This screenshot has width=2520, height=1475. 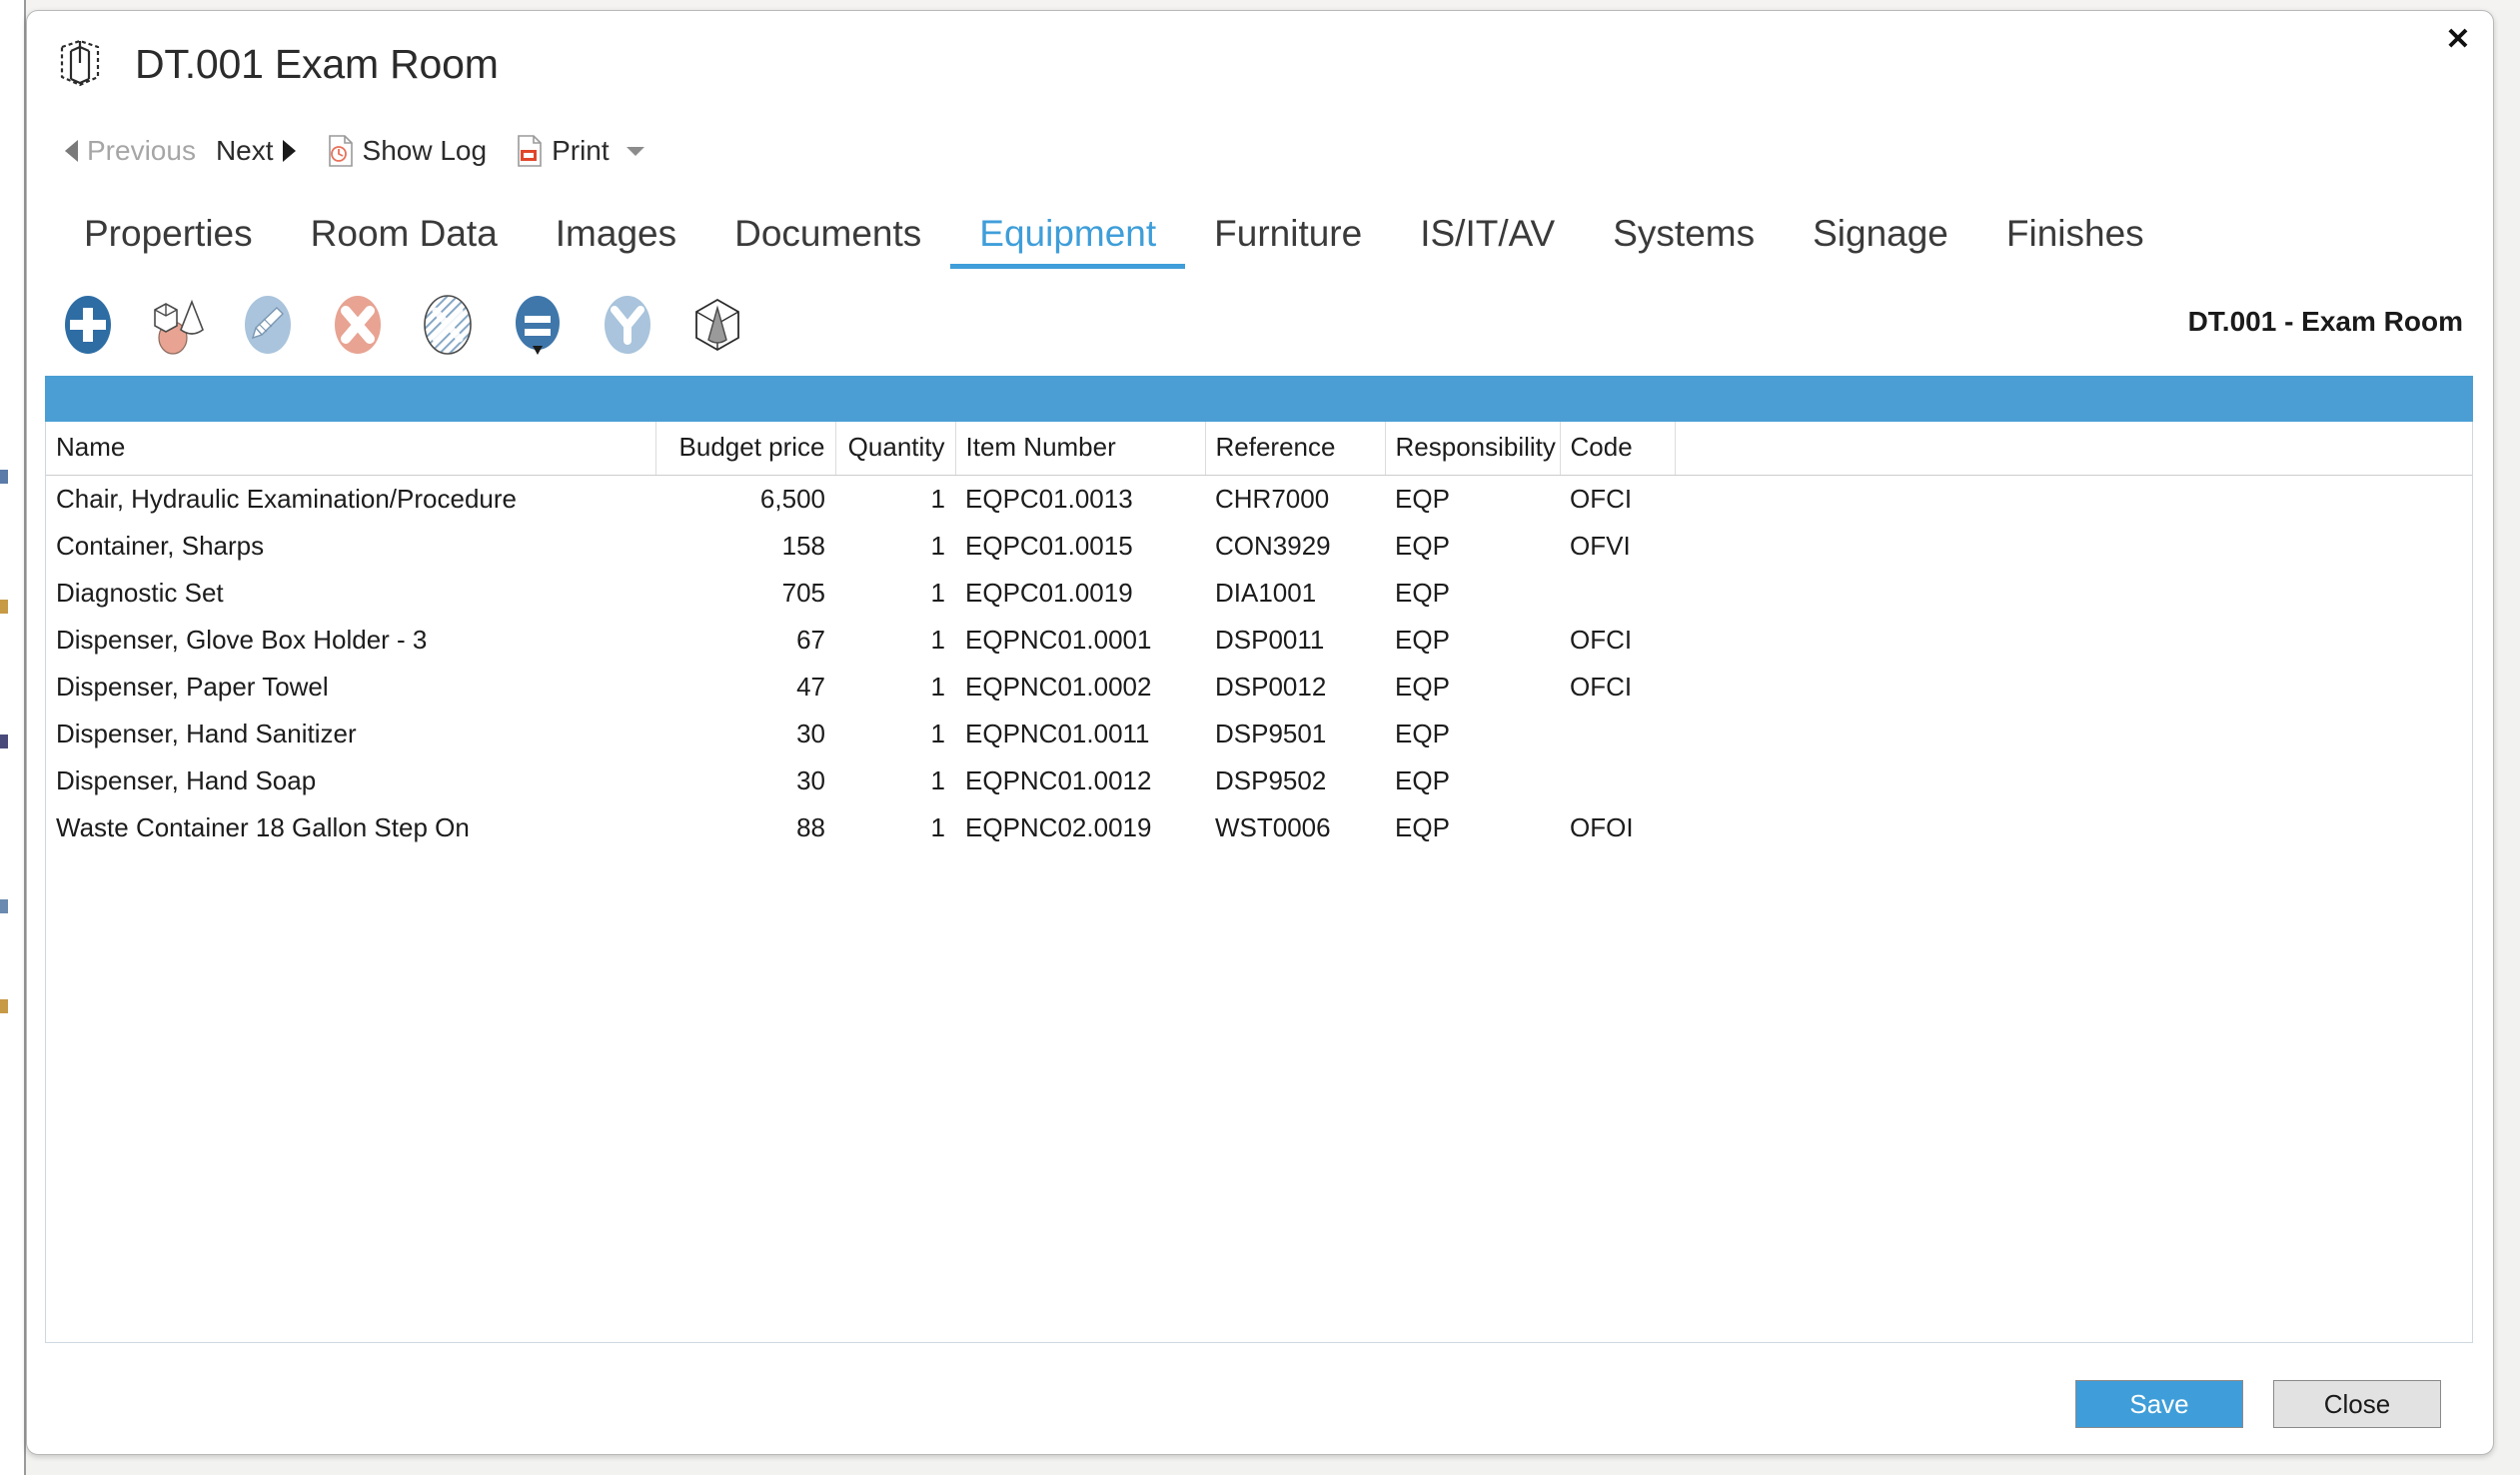 What do you see at coordinates (448, 325) in the screenshot?
I see `link-hatched-icon` at bounding box center [448, 325].